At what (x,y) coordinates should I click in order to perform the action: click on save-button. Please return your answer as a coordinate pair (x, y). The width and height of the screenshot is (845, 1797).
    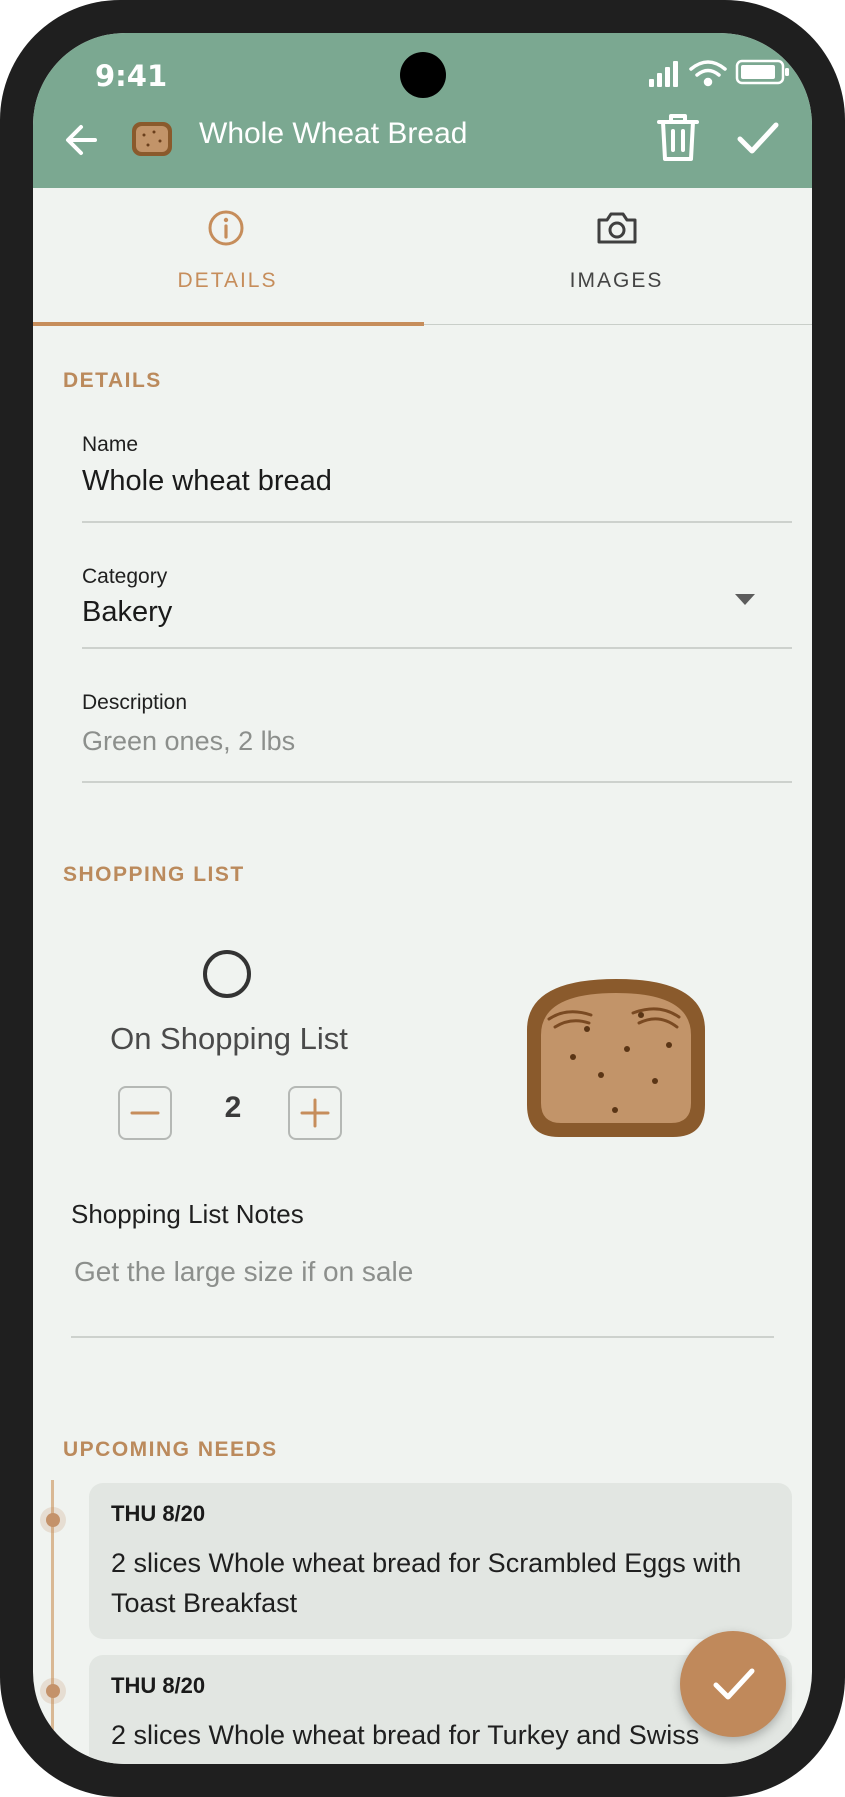
    Looking at the image, I should click on (758, 138).